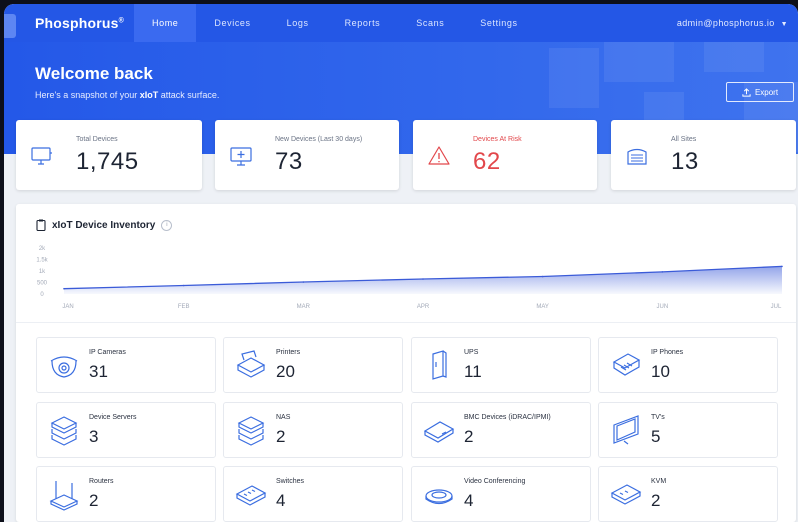  What do you see at coordinates (101, 481) in the screenshot?
I see `device-label: Routers` at bounding box center [101, 481].